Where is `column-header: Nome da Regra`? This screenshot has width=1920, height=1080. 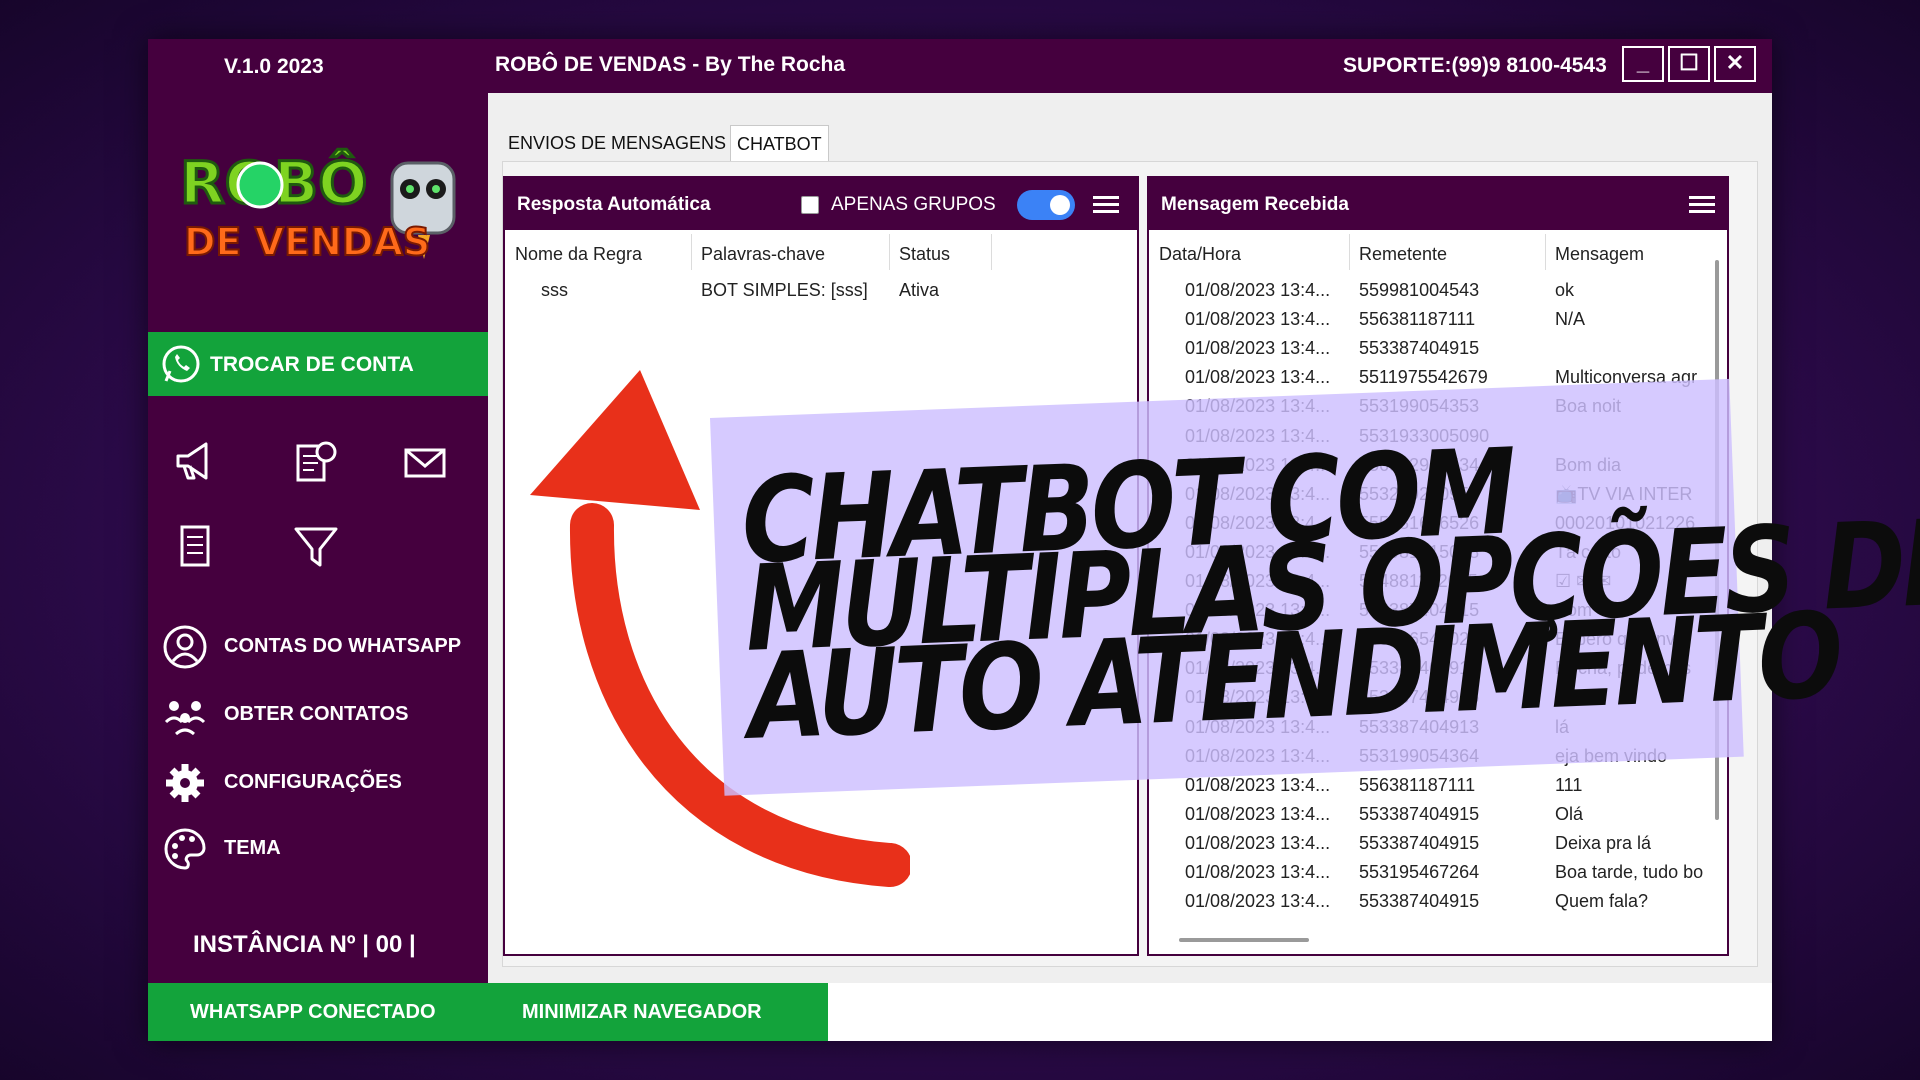 column-header: Nome da Regra is located at coordinates (578, 254).